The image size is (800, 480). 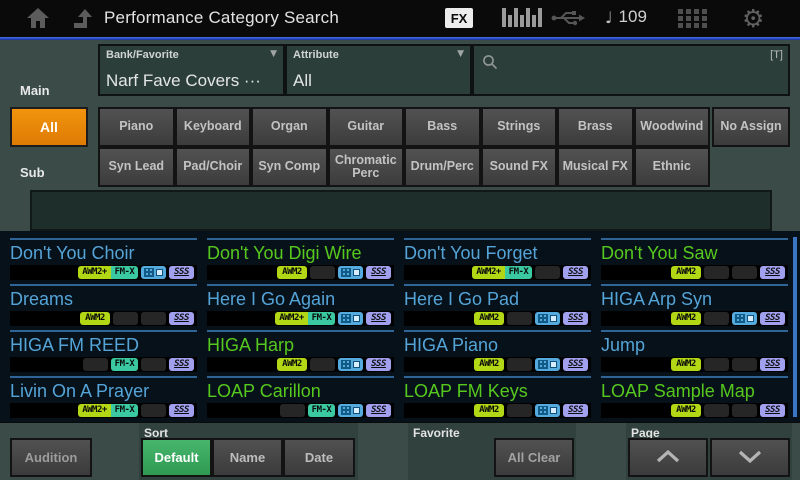 I want to click on performance-item: Dreams AWM2 SSS, so click(x=103, y=307).